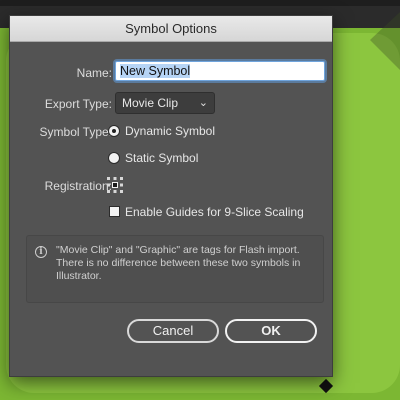 The width and height of the screenshot is (400, 400). I want to click on name-input-value: New Symbol, so click(155, 71).